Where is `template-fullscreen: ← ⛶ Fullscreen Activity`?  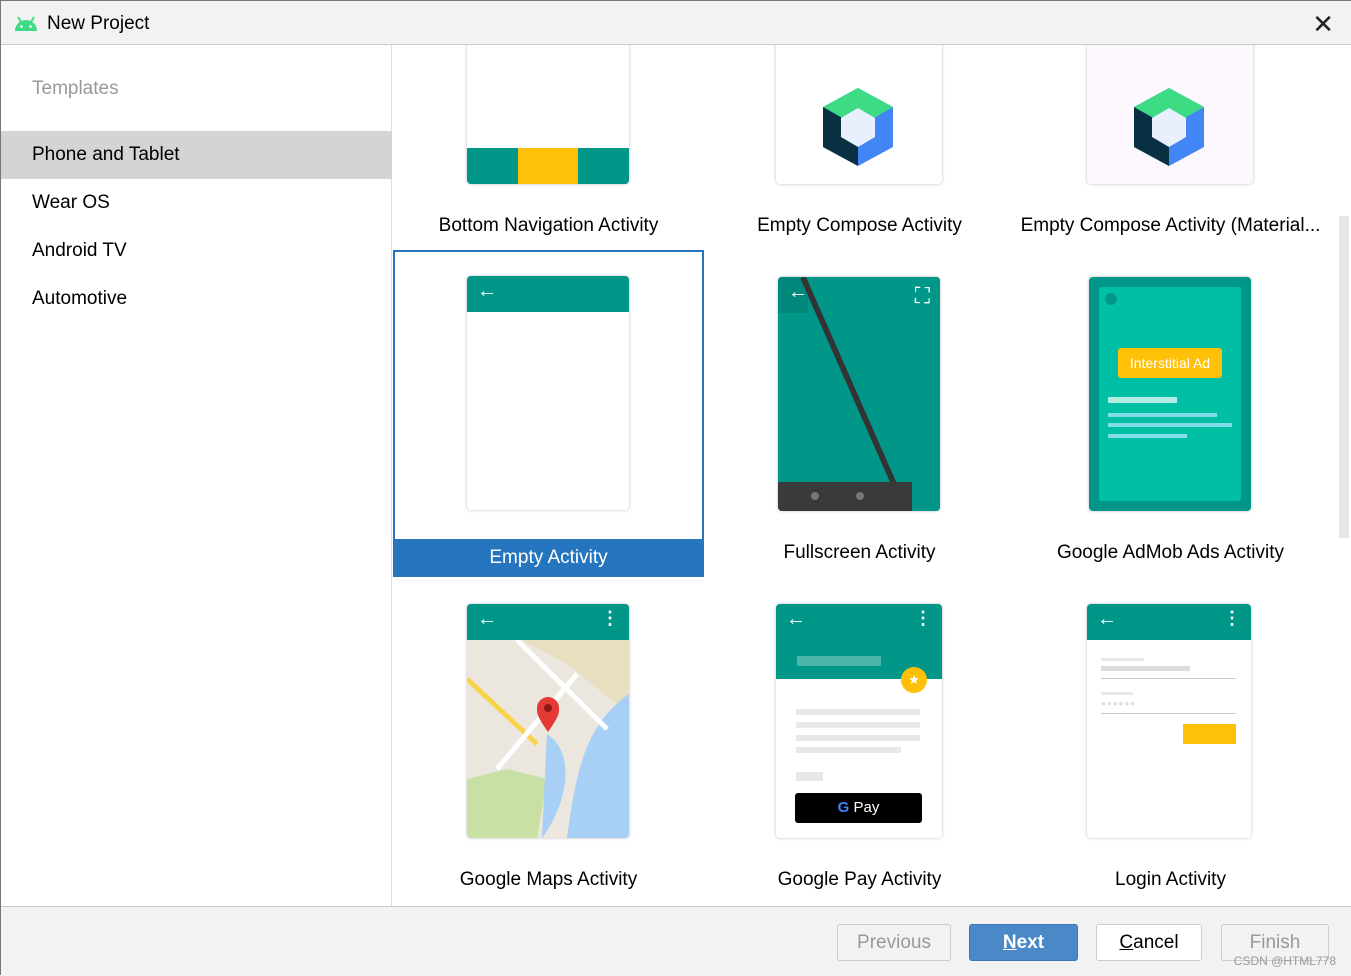 template-fullscreen: ← ⛶ Fullscreen Activity is located at coordinates (859, 414).